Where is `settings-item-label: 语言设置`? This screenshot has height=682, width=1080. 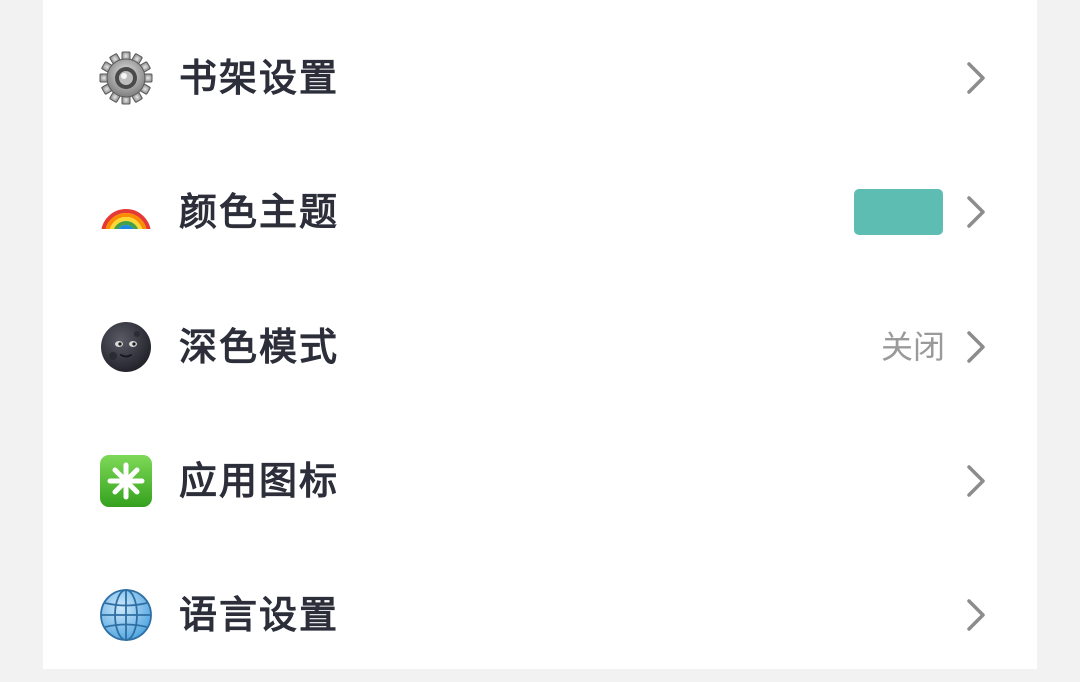
settings-item-label: 语言设置 is located at coordinates (259, 615).